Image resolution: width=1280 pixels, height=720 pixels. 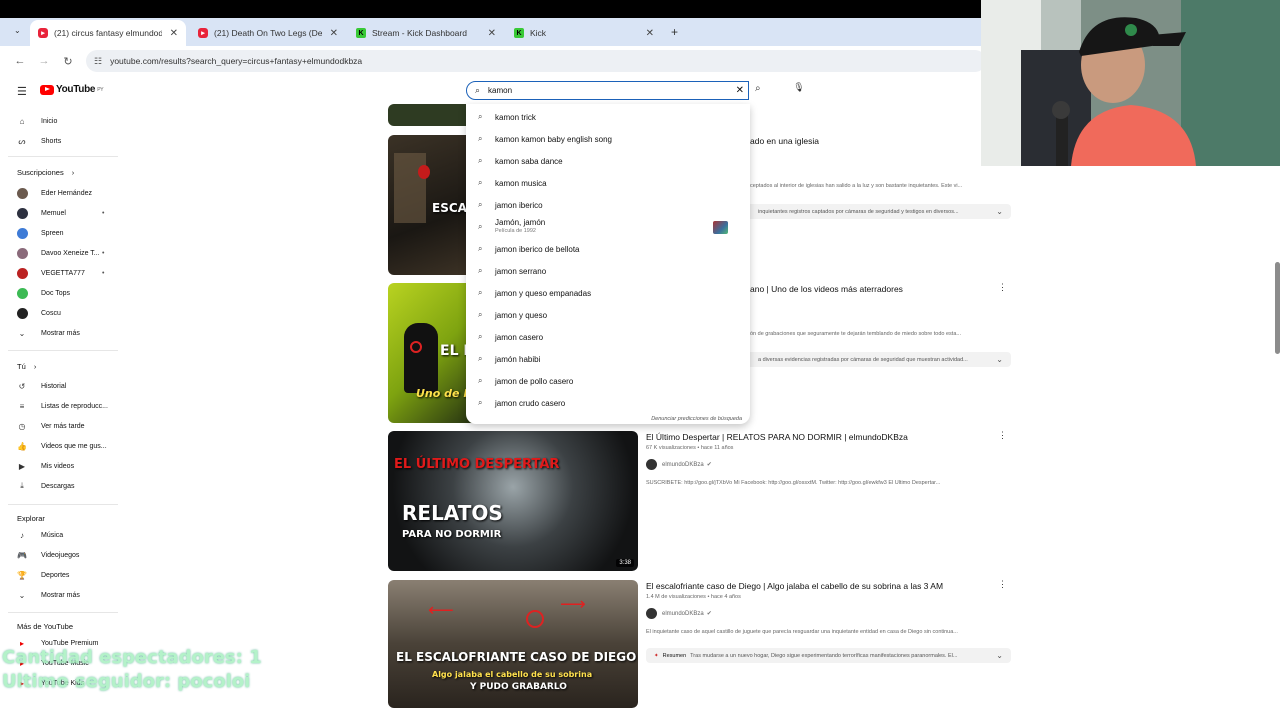 What do you see at coordinates (674, 32) in the screenshot?
I see `new-tab-plus-icon: +` at bounding box center [674, 32].